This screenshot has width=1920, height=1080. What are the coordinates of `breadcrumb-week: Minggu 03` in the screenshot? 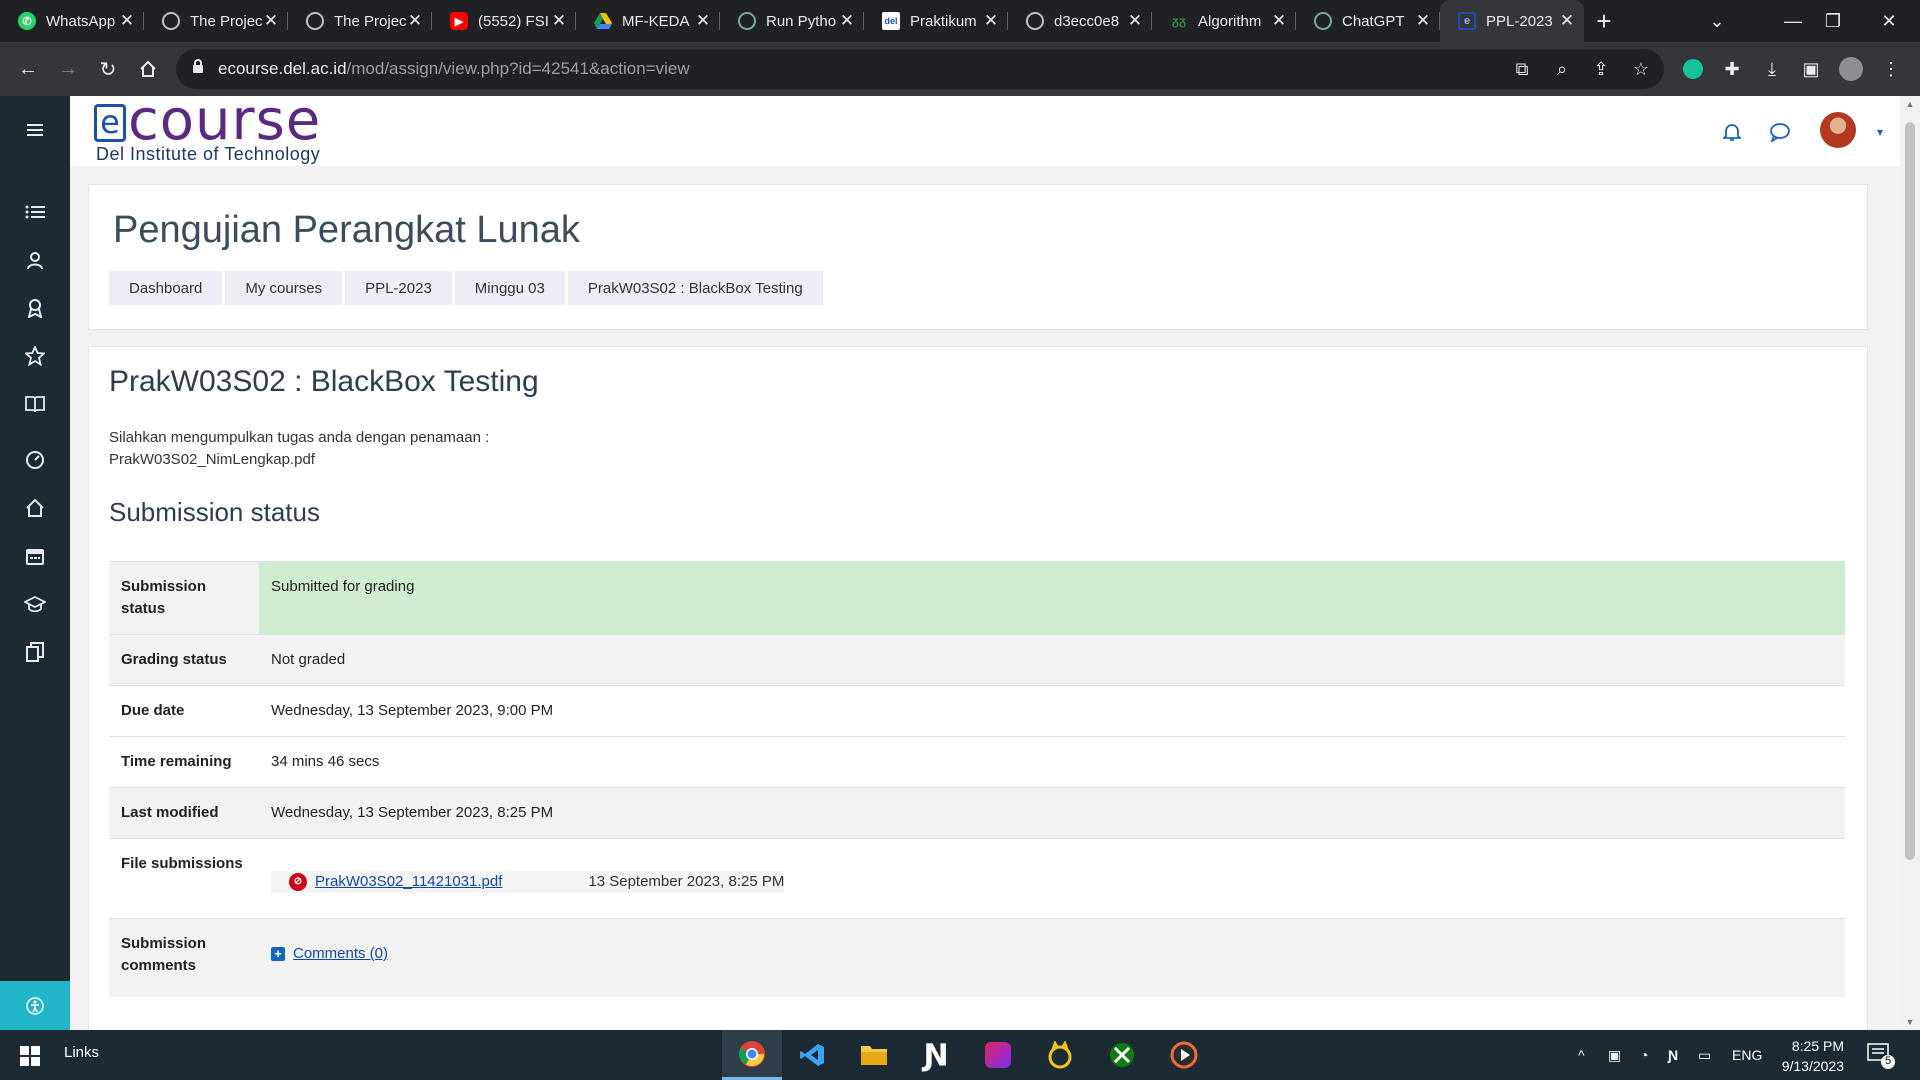 It's located at (509, 288).